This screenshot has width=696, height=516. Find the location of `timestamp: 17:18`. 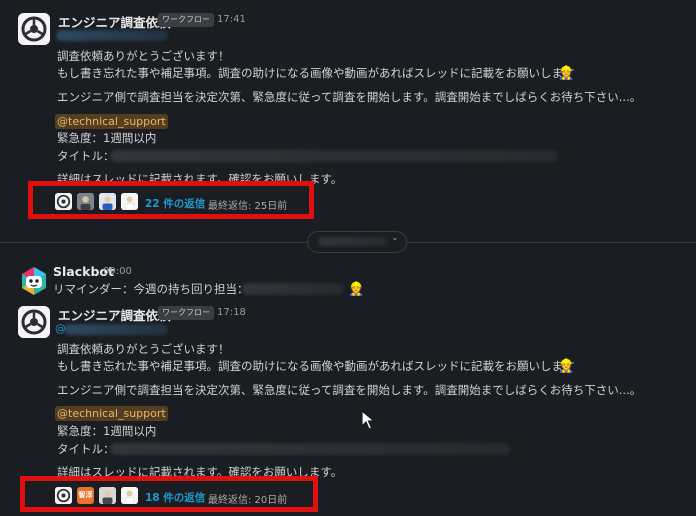

timestamp: 17:18 is located at coordinates (231, 312).